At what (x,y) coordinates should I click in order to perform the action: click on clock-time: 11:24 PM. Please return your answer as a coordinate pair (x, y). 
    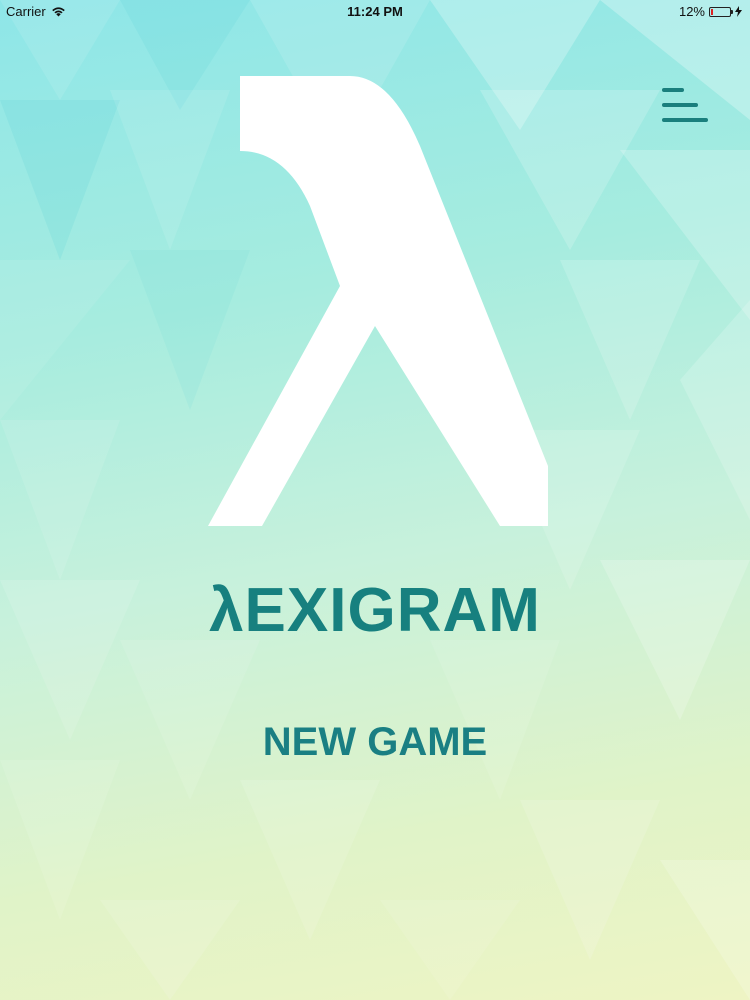
    Looking at the image, I should click on (375, 11).